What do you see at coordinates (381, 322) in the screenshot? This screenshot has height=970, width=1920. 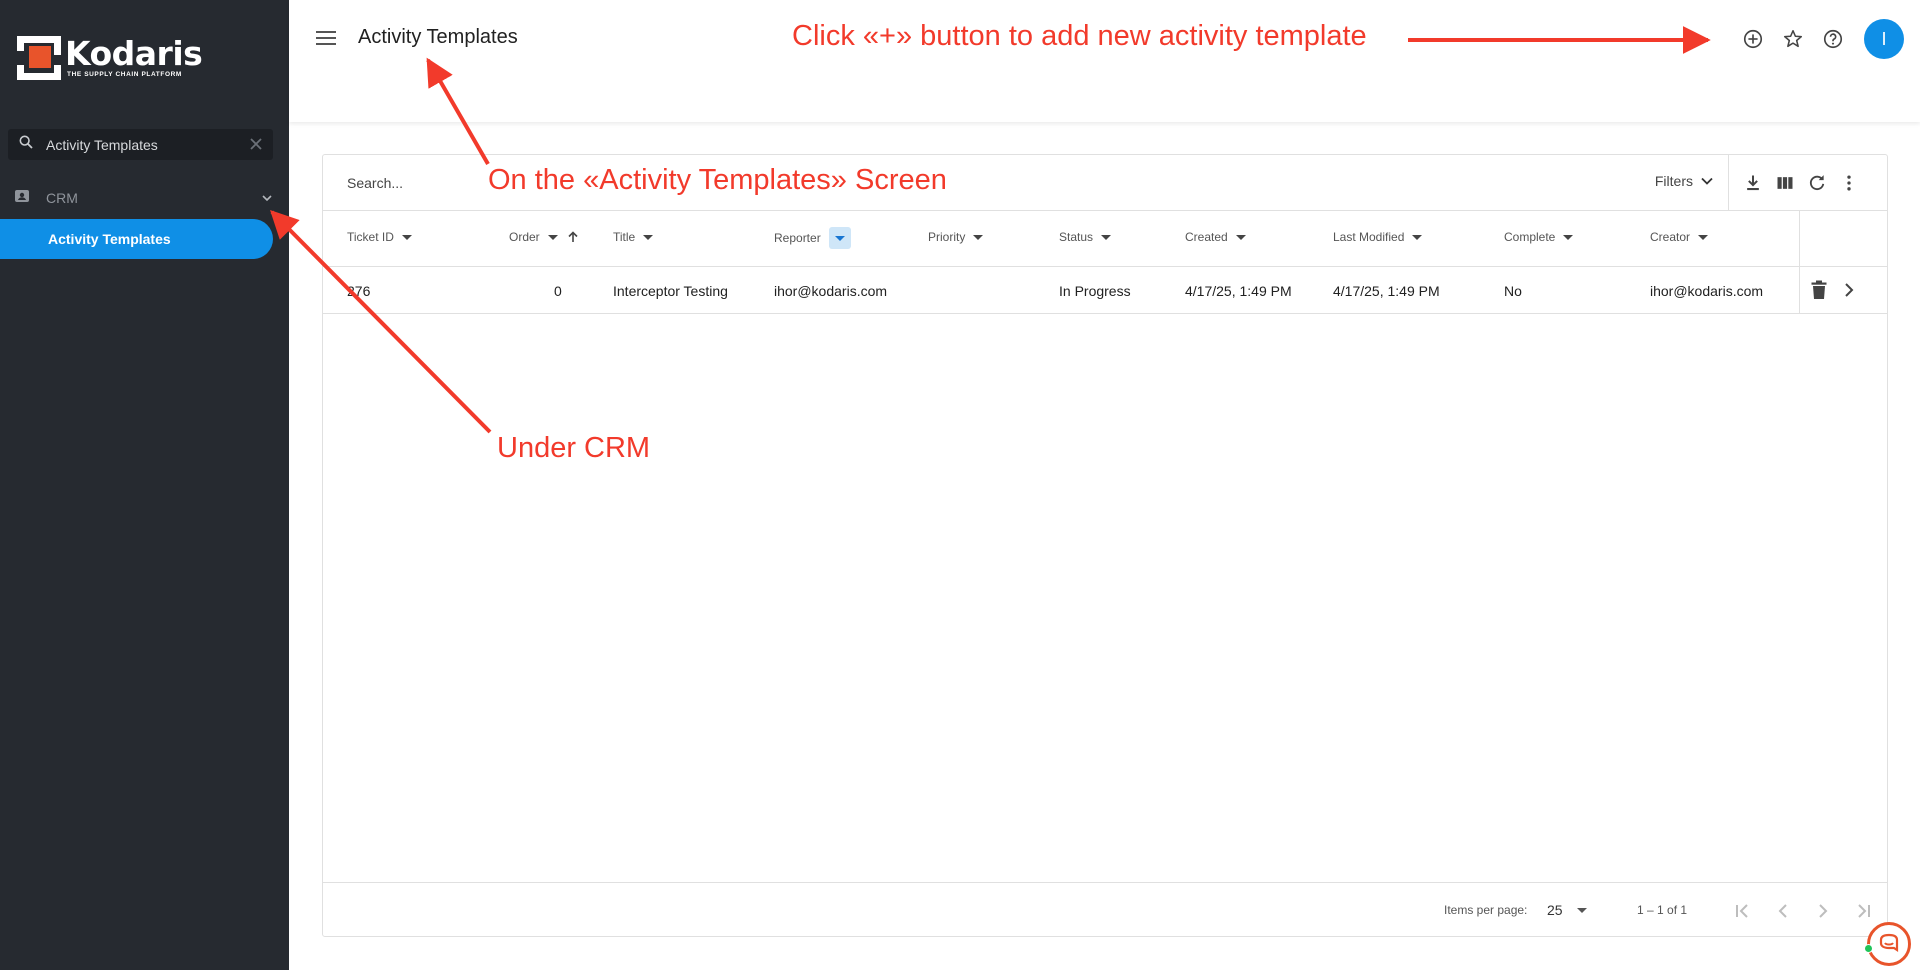 I see `arrow-to-sidebar-item` at bounding box center [381, 322].